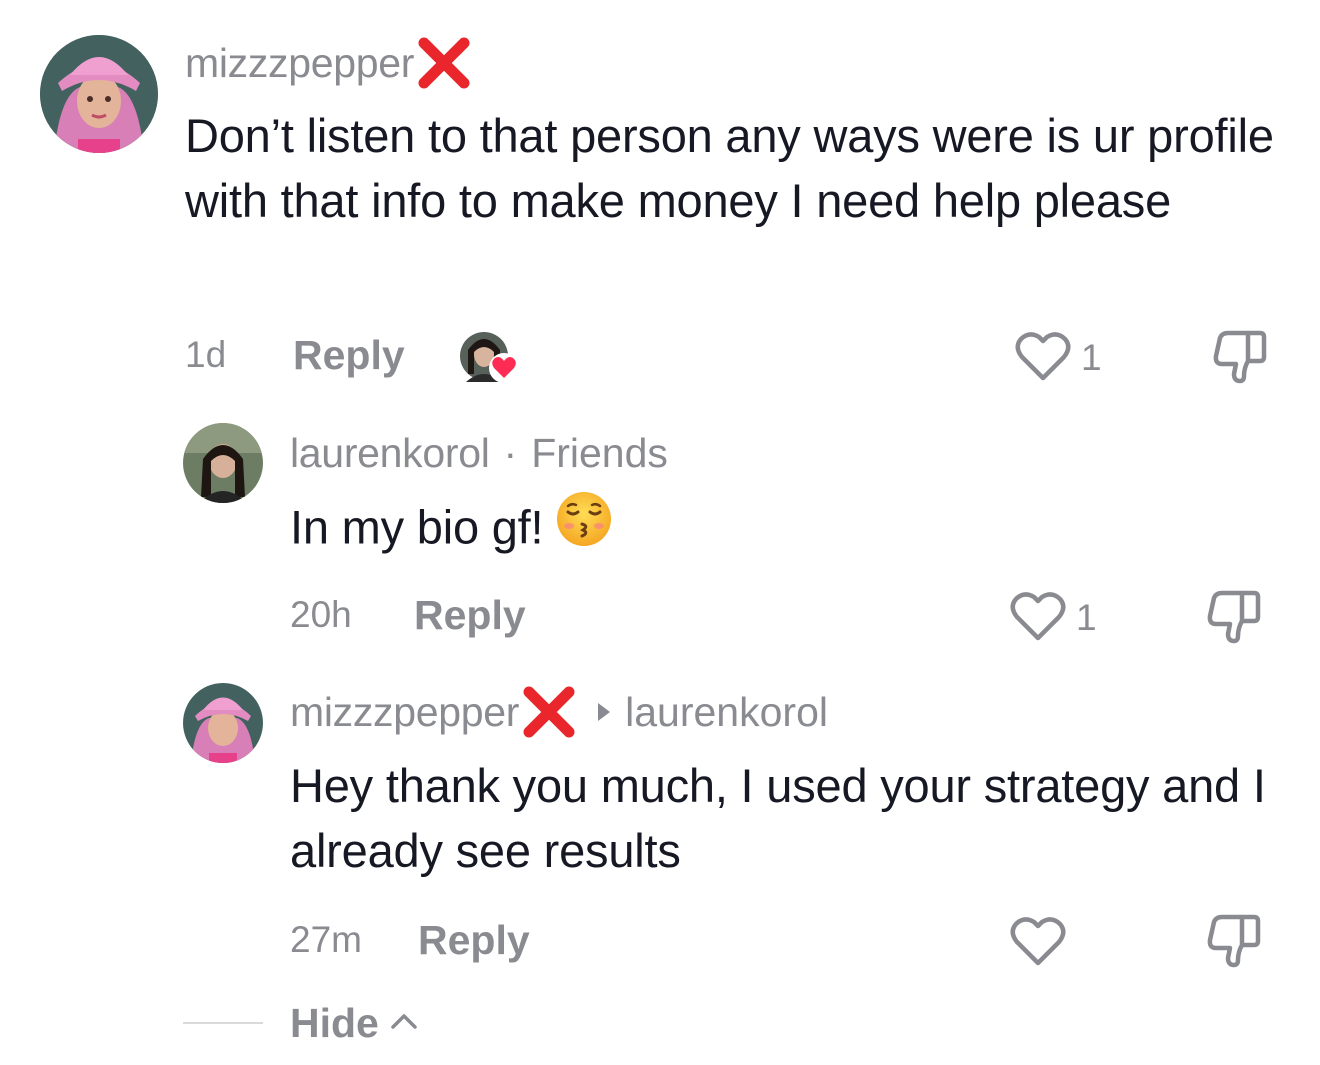 The width and height of the screenshot is (1320, 1065). I want to click on comment-text-body: In my bio gf!, so click(417, 527).